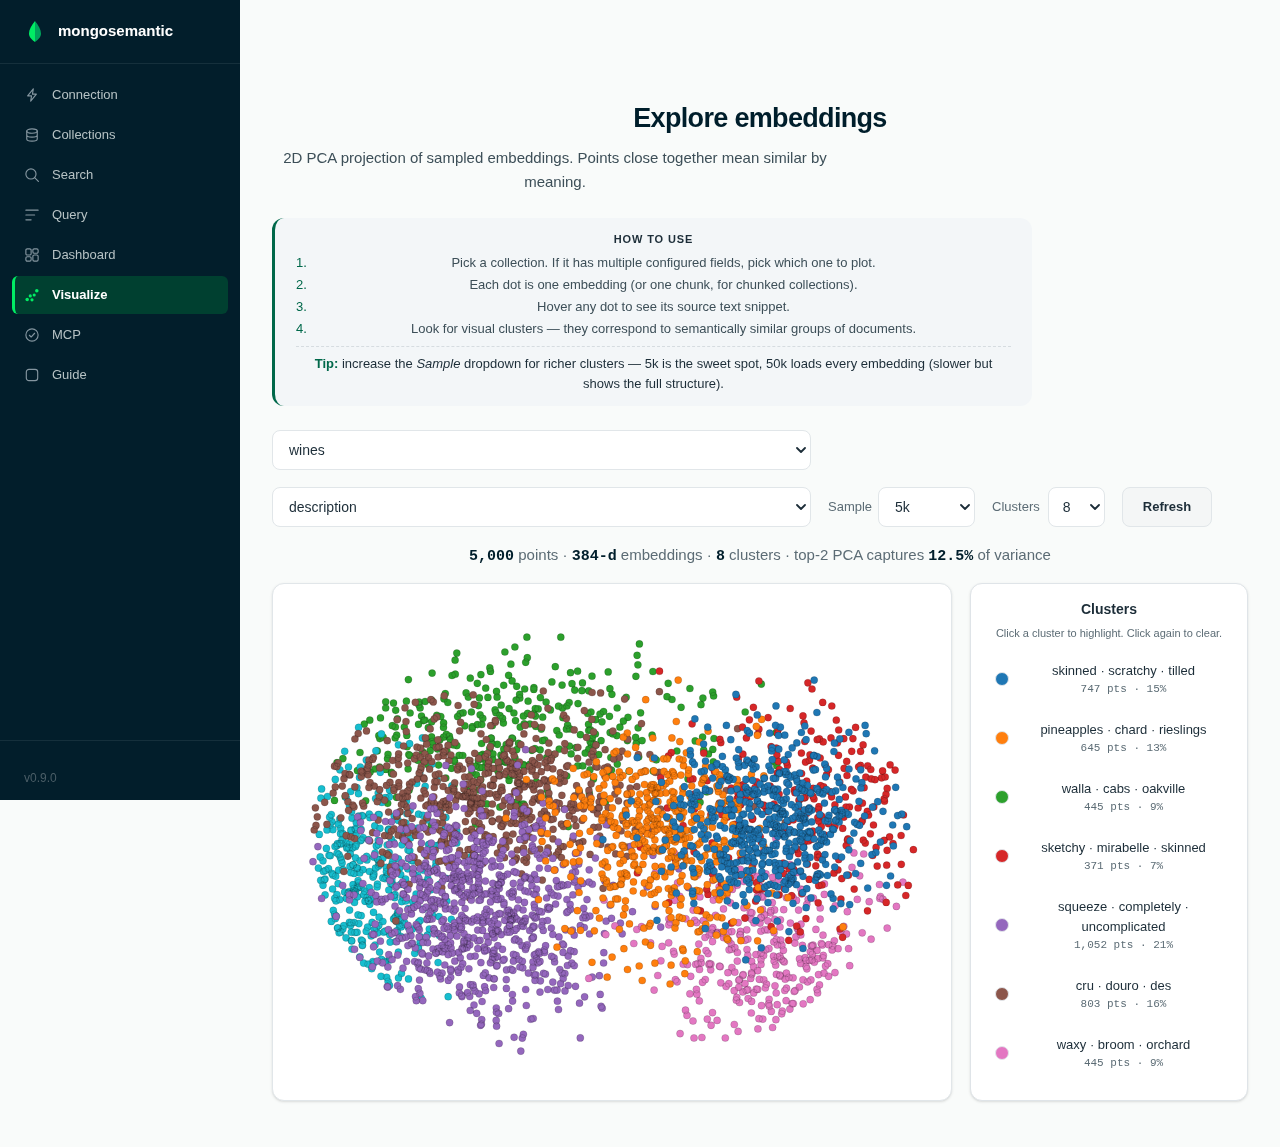 The image size is (1280, 1147). I want to click on brand-name: mongosemantic, so click(116, 31).